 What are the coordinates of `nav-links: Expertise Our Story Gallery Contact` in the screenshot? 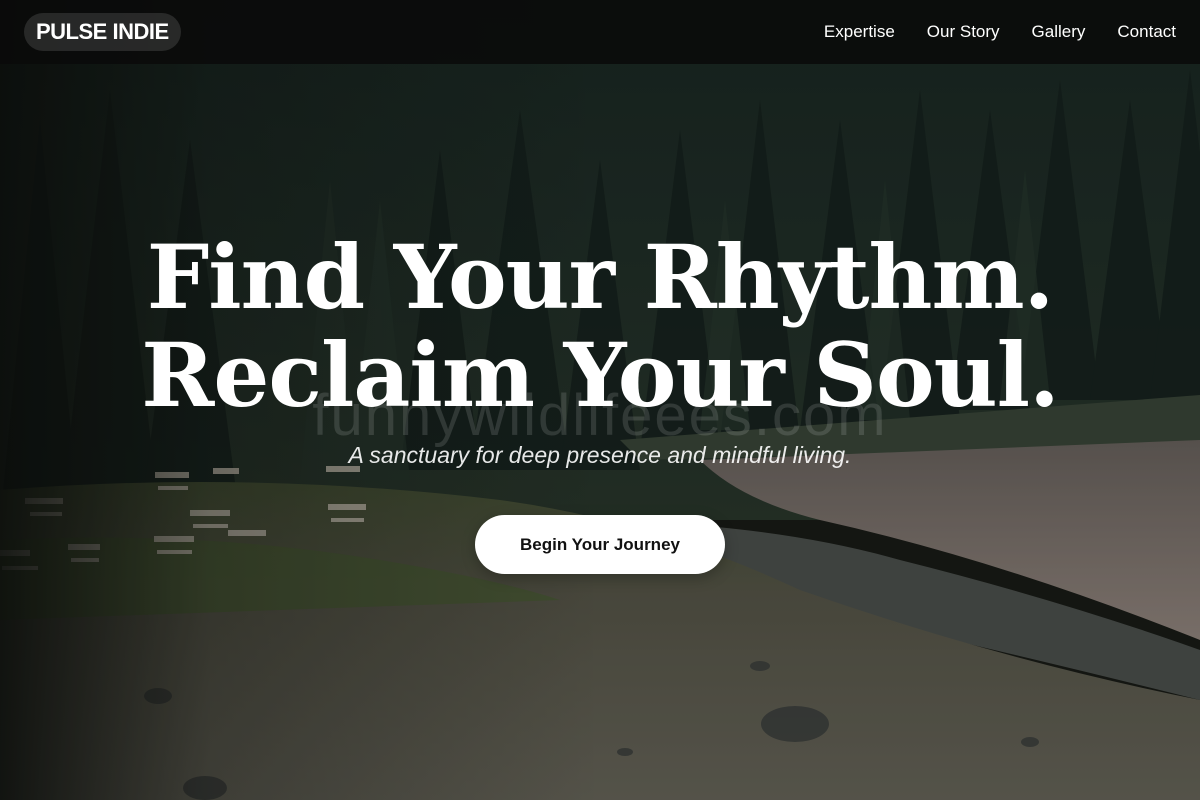 It's located at (1000, 32).